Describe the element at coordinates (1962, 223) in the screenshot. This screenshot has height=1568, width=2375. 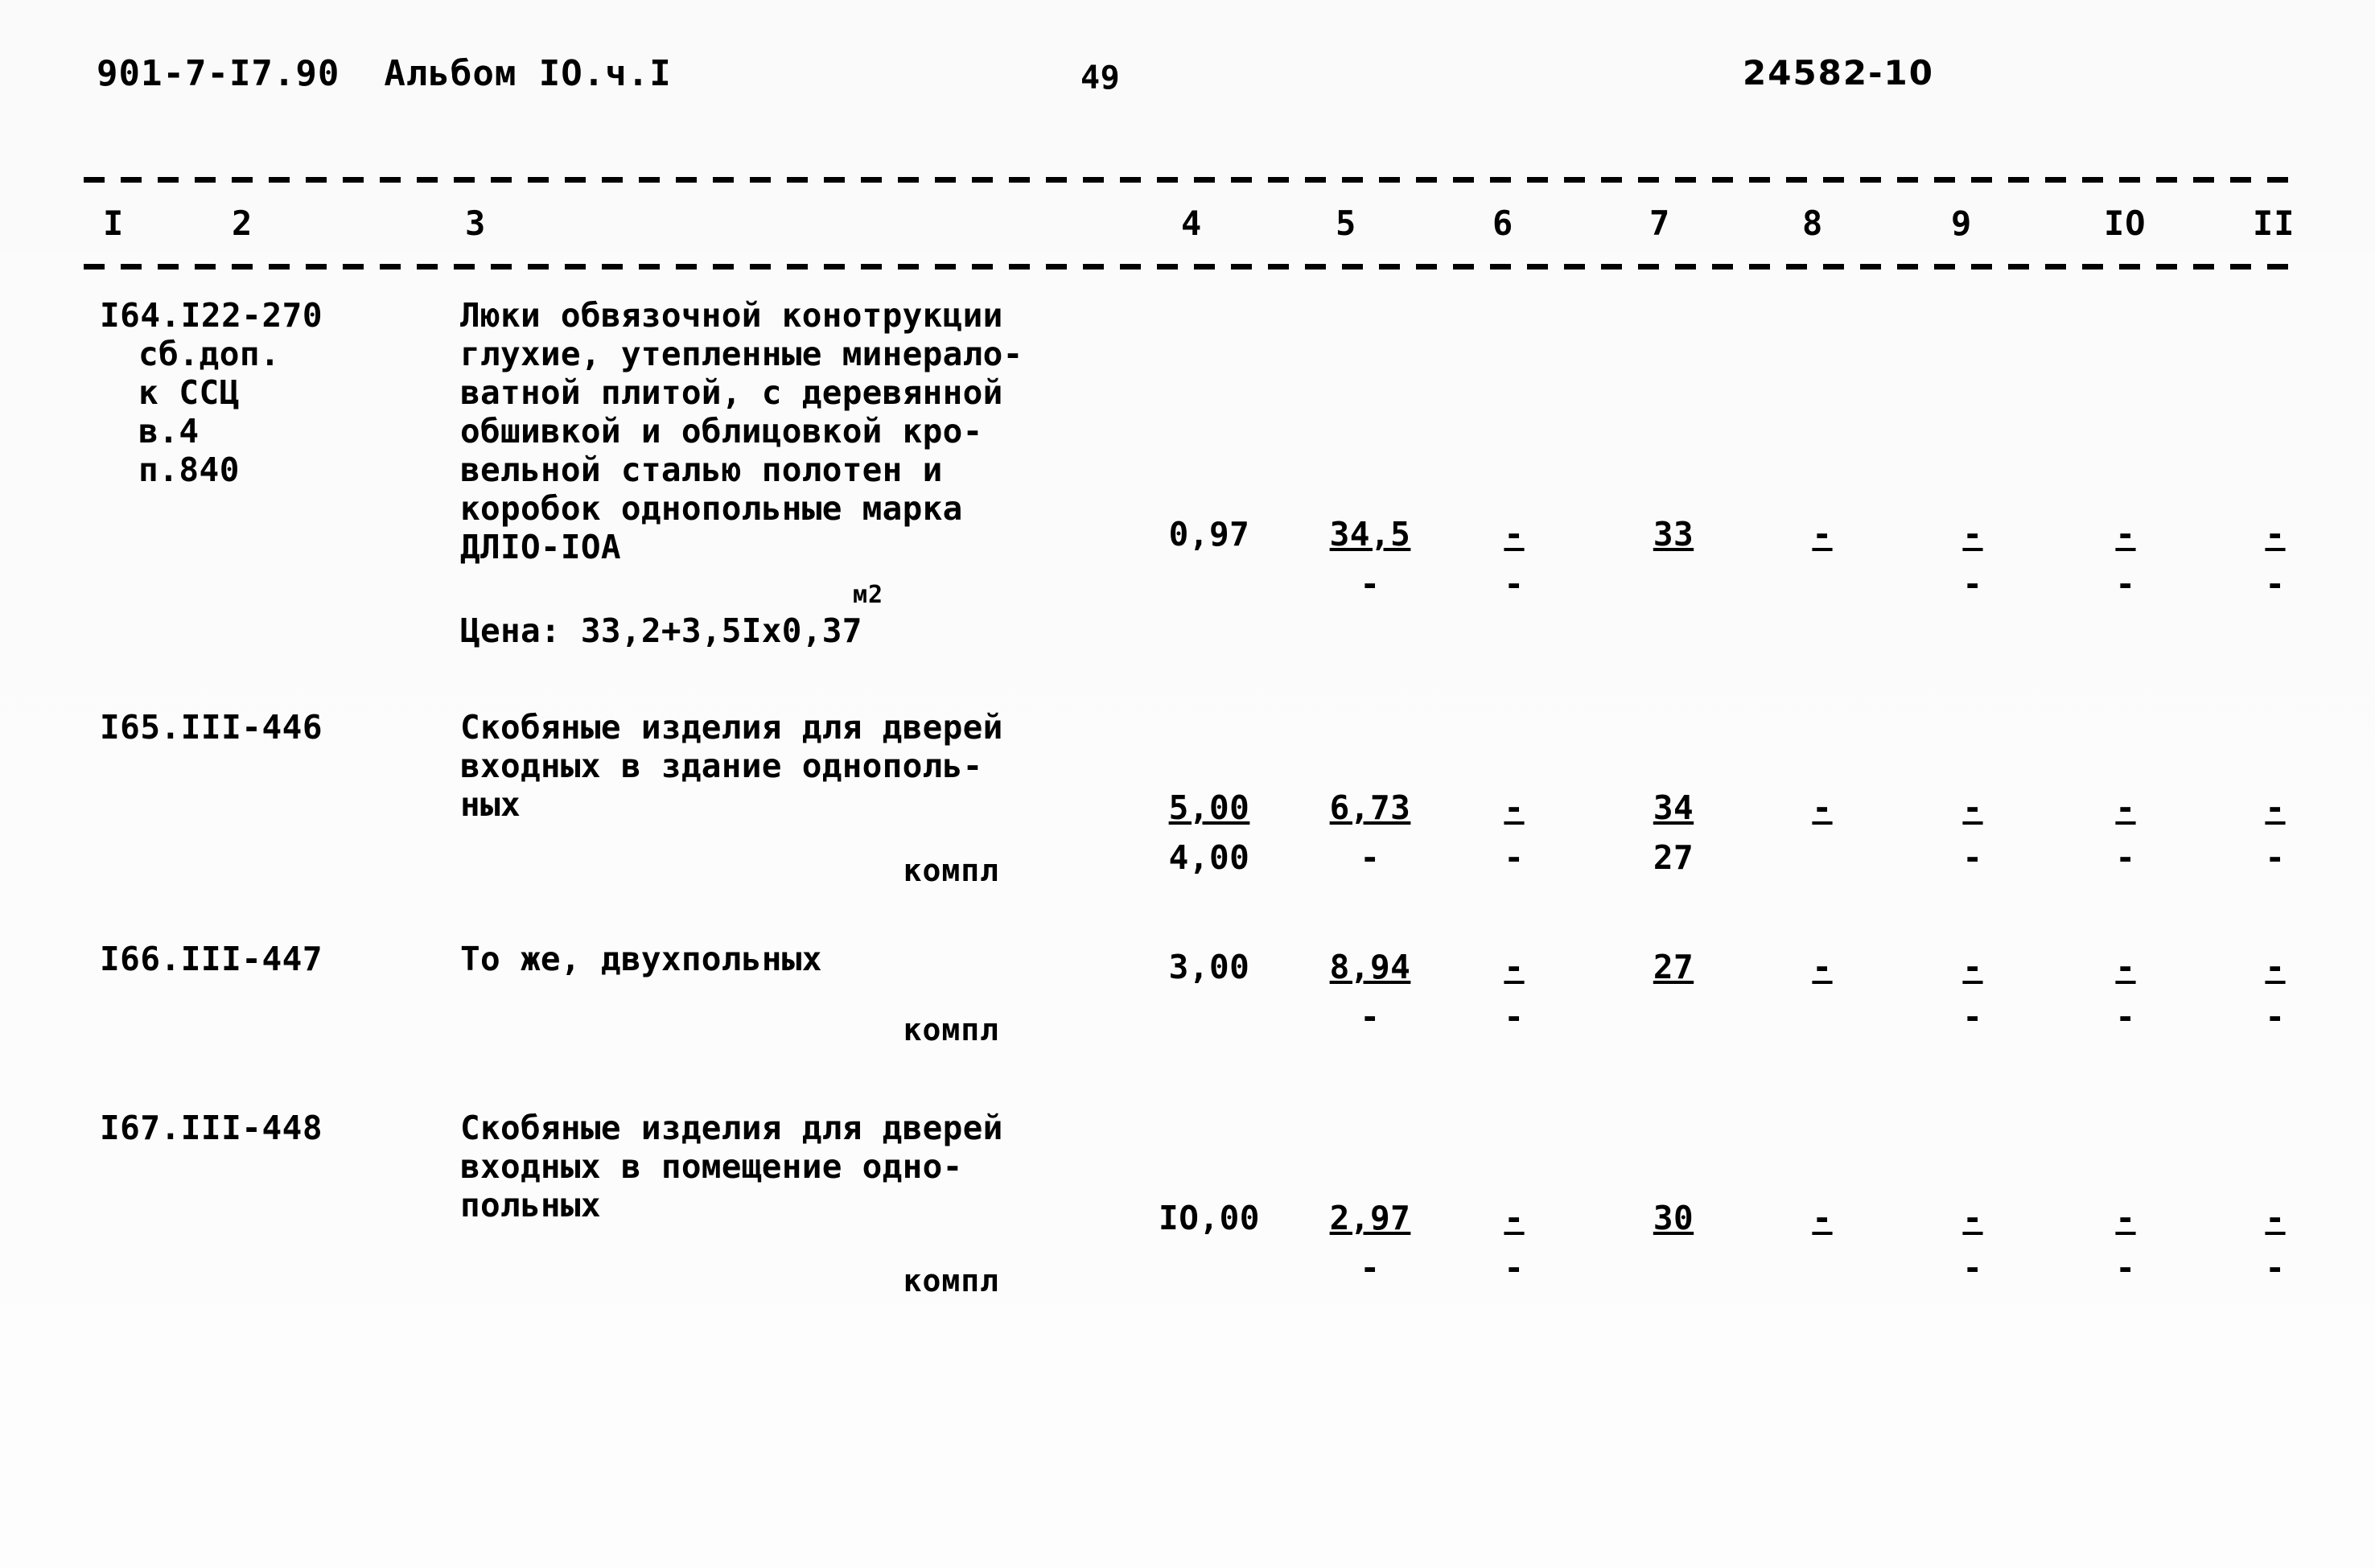
I see `column-header-9: 9` at that location.